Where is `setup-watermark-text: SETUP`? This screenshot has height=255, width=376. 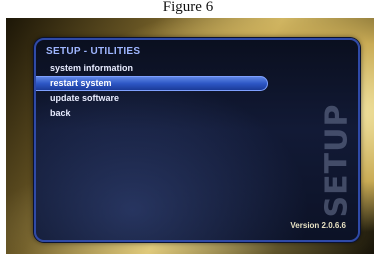 setup-watermark-text: SETUP is located at coordinates (337, 160).